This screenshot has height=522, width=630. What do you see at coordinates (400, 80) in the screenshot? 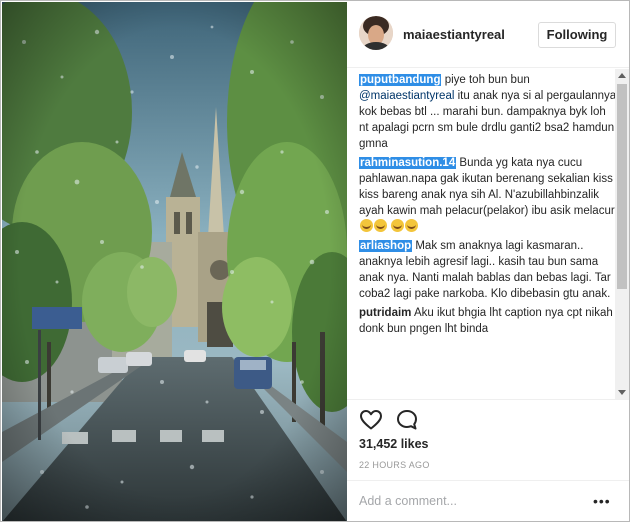
I see `comment-author: puputbandung` at bounding box center [400, 80].